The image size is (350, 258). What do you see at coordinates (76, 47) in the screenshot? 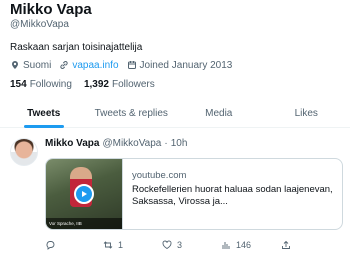
I see `profile-bio: Raskaan sarjan toisinajattelija` at bounding box center [76, 47].